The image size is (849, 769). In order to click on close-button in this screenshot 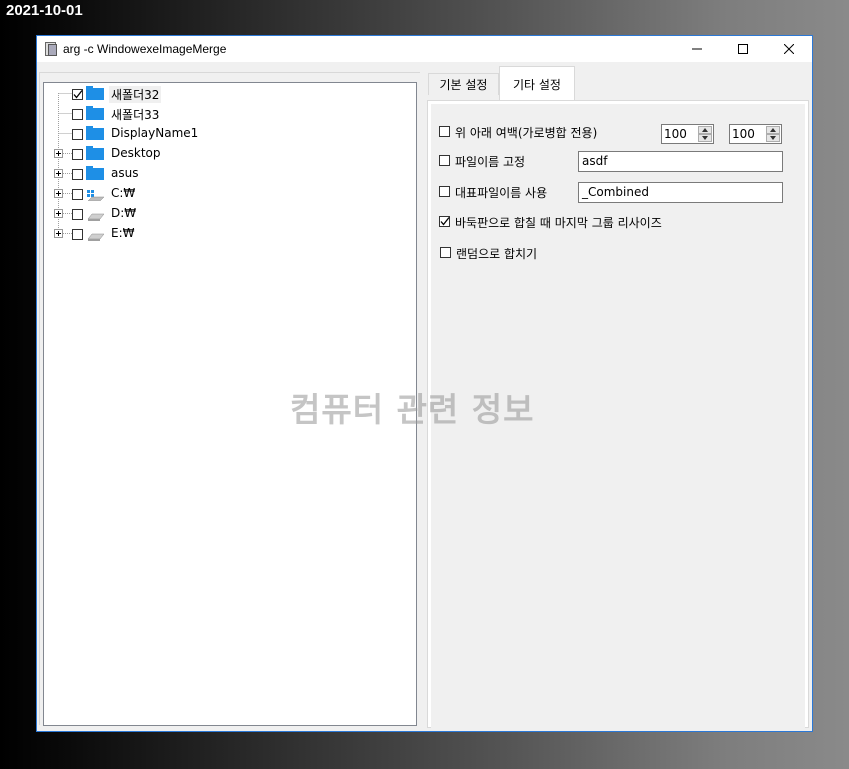, I will do `click(789, 49)`.